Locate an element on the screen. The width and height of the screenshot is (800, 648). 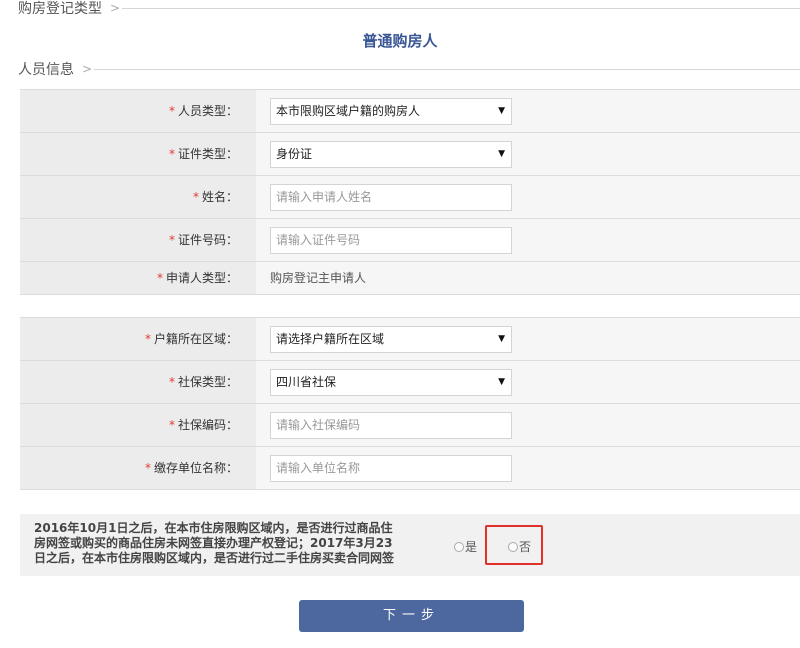
radio-yes: 是 is located at coordinates (465, 546).